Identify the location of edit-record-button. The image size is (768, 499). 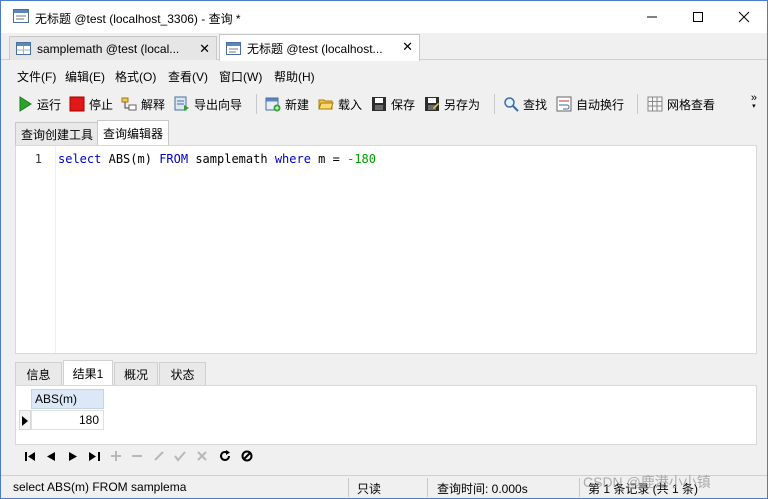
(159, 456).